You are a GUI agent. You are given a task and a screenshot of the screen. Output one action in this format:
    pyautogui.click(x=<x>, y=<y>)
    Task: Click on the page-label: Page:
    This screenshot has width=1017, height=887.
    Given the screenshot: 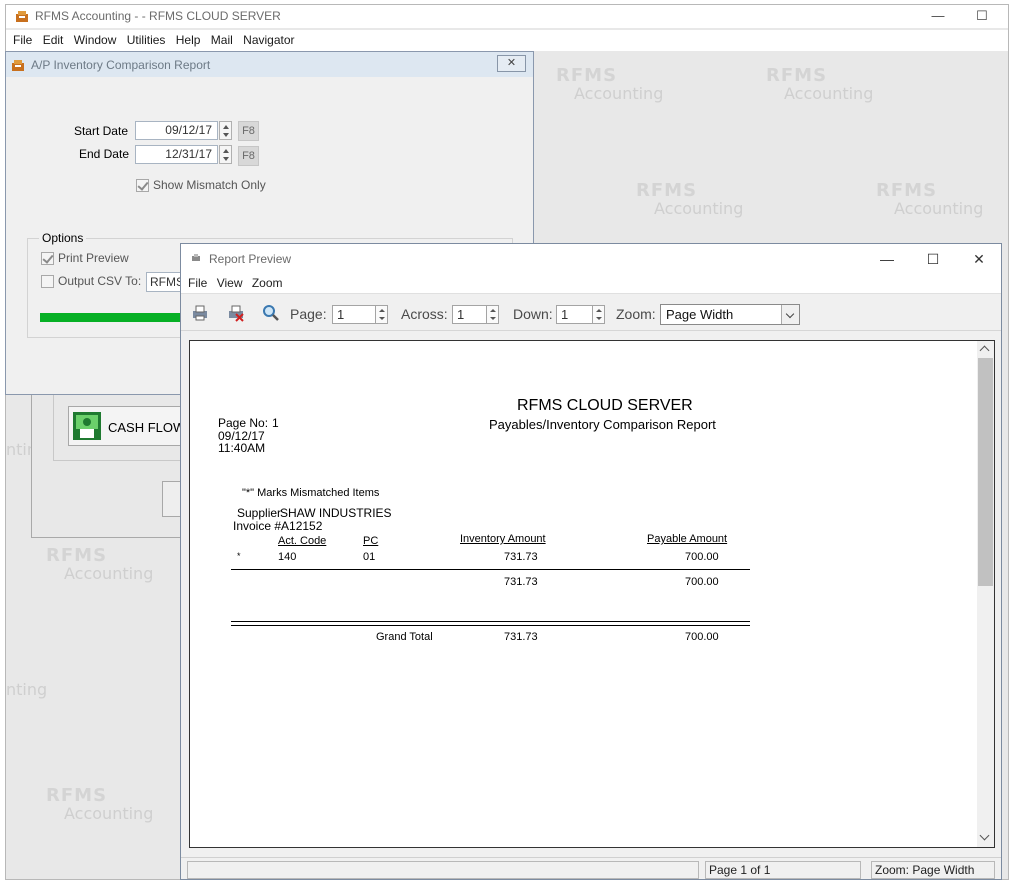 What is the action you would take?
    pyautogui.click(x=308, y=314)
    